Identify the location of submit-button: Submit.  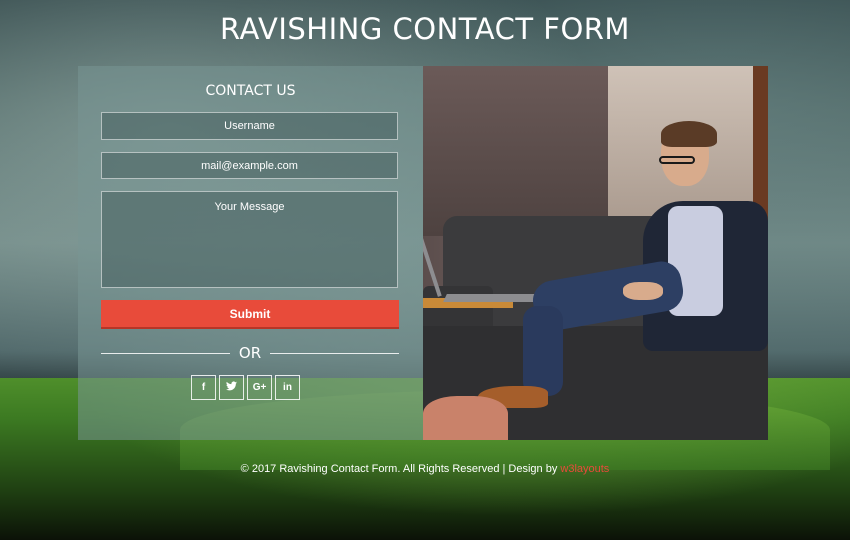
(250, 314).